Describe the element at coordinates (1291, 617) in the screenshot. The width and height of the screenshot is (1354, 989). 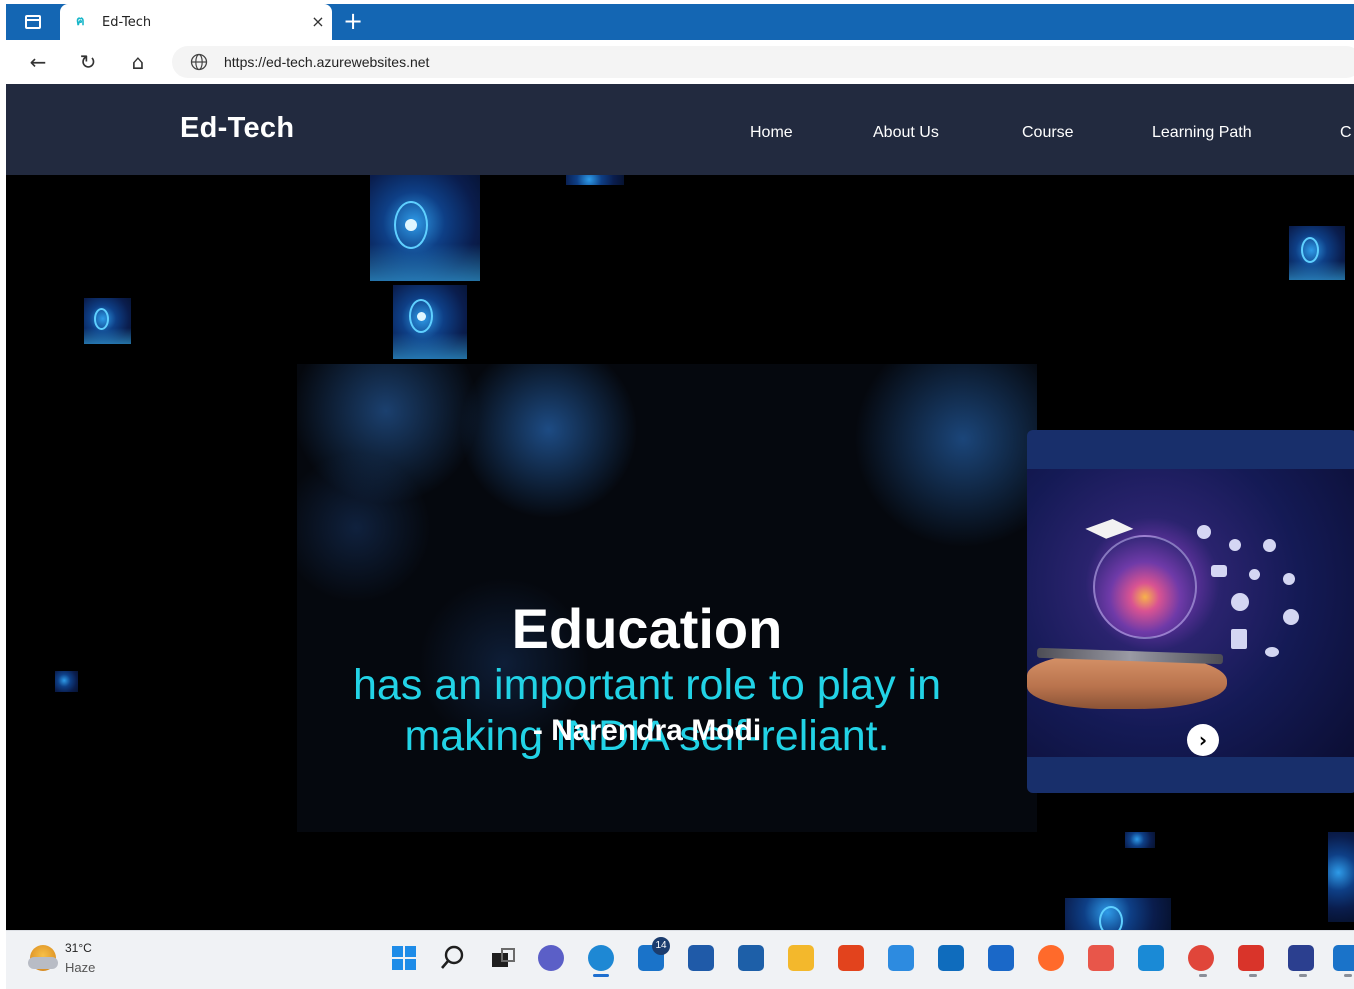
I see `target-icon` at that location.